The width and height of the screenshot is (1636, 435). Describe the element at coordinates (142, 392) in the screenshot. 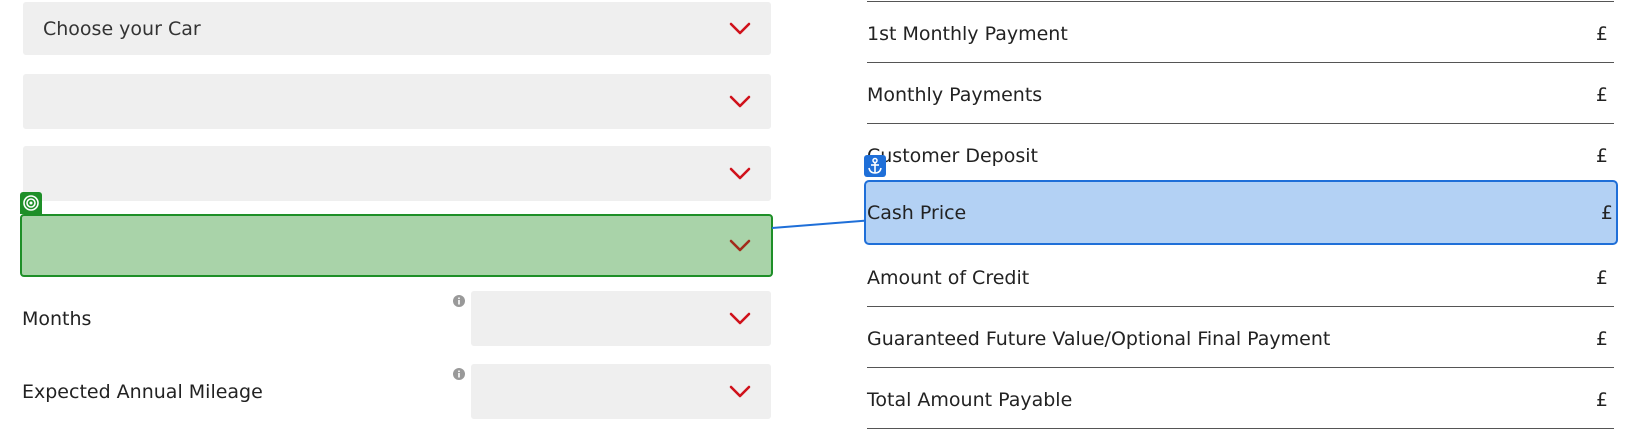

I see `mileage-label: Expected Annual Mileage` at that location.